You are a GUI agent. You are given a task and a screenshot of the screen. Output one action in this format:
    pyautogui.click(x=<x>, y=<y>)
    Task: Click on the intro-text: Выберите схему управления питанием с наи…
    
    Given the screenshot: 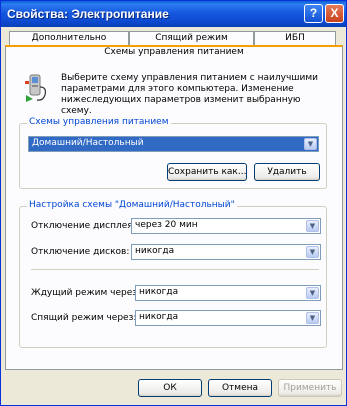 What is the action you would take?
    pyautogui.click(x=189, y=94)
    